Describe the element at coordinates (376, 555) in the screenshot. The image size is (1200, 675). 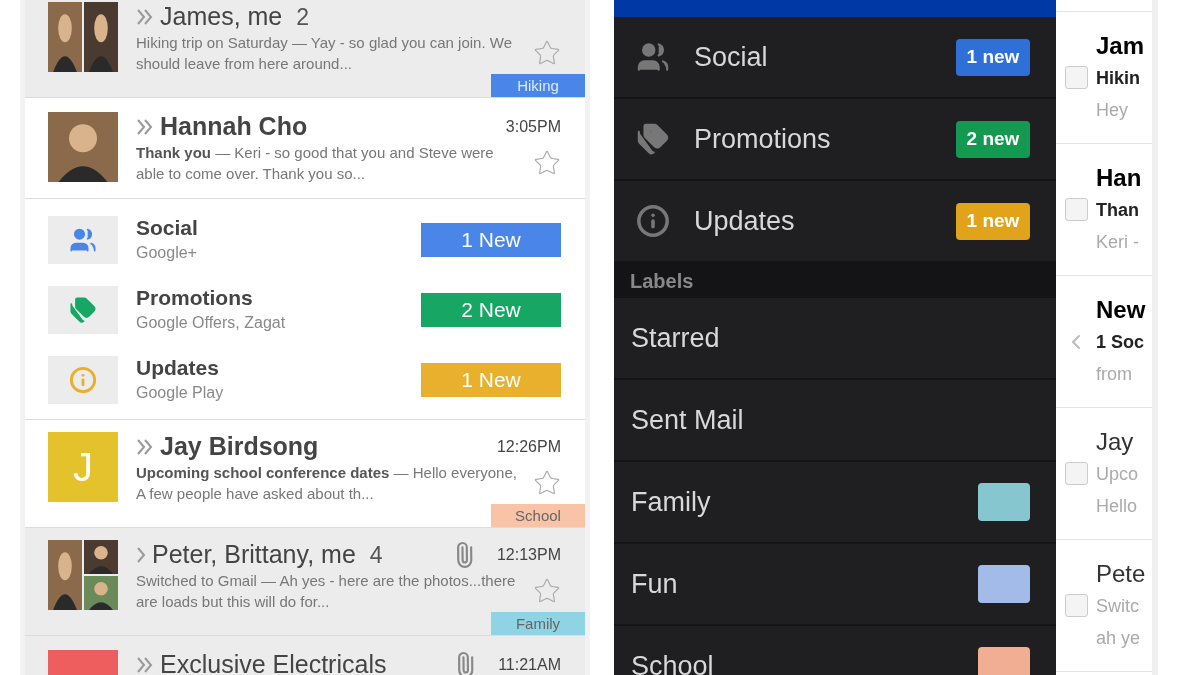
I see `message-count: 4` at that location.